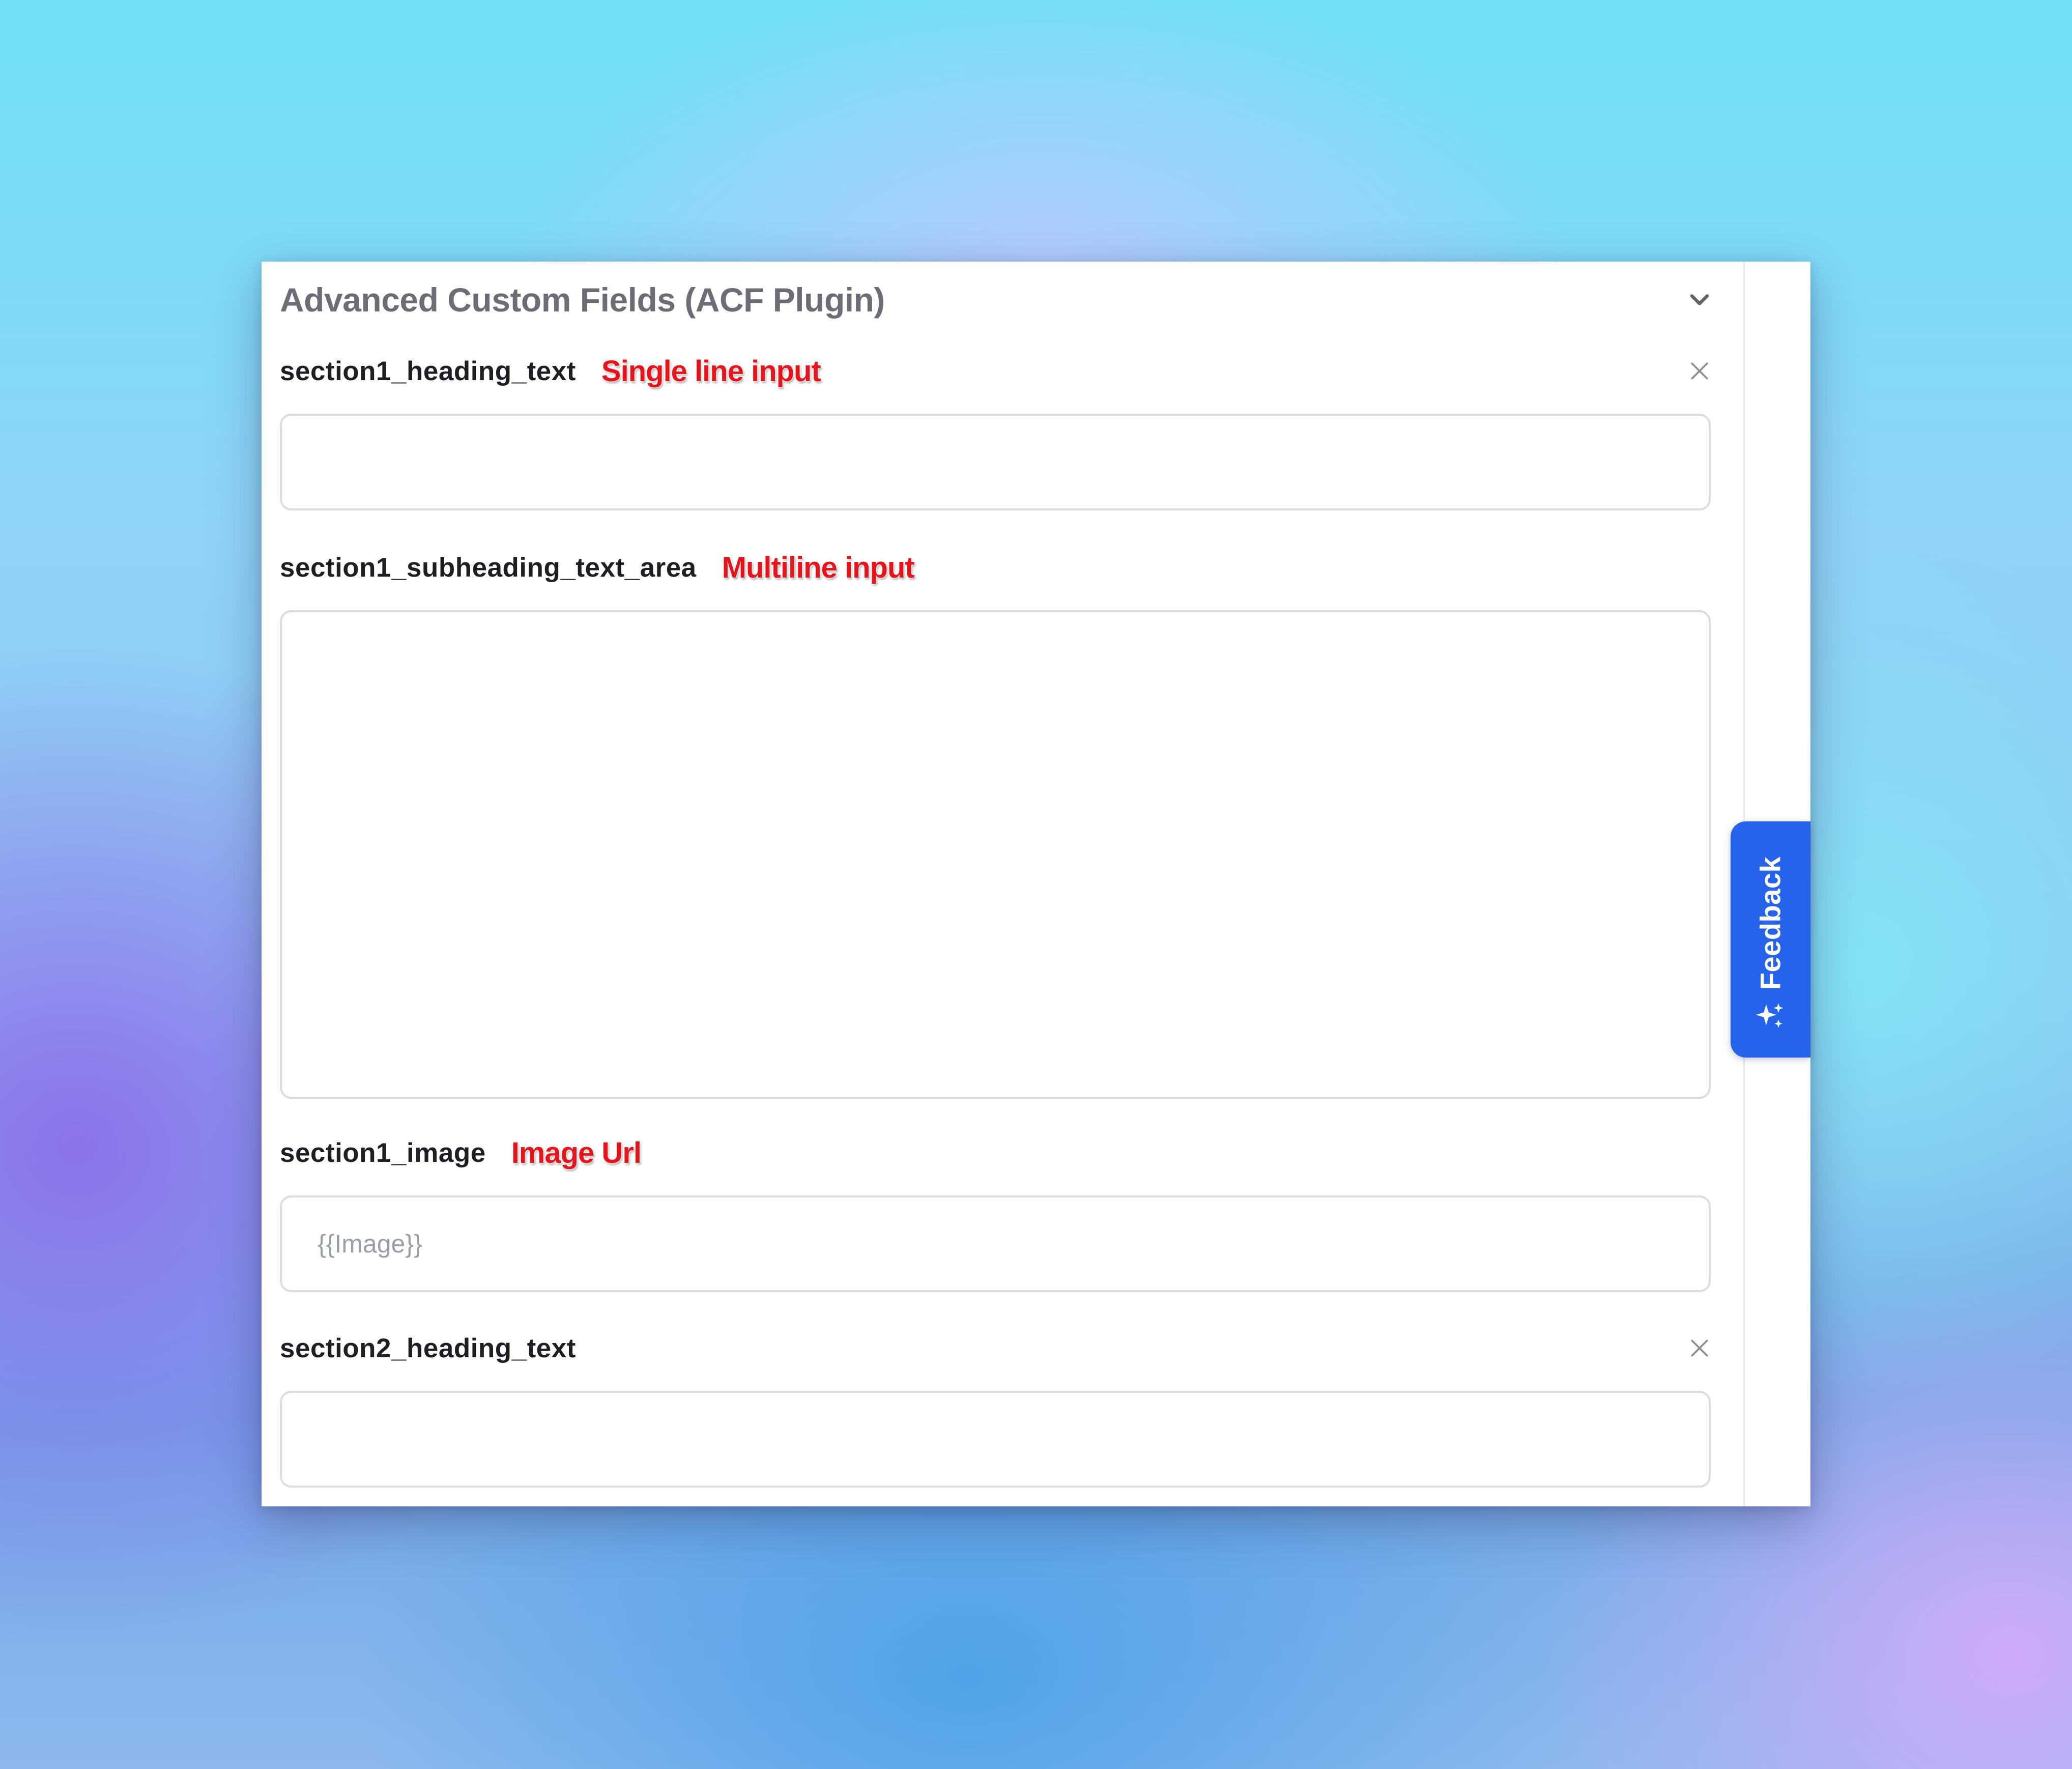  I want to click on field-label-row: section1_heading_text Single line input, so click(995, 371).